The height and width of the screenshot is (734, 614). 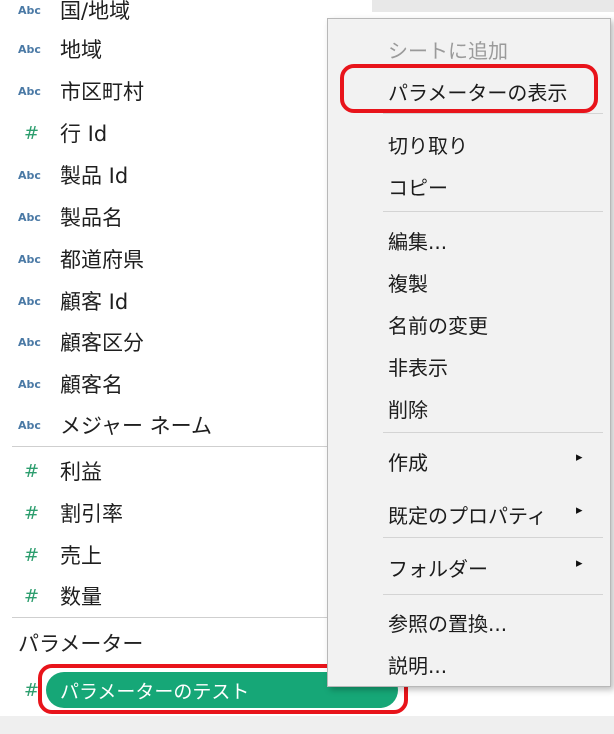 What do you see at coordinates (408, 282) in the screenshot?
I see `menu-item-duplicate: 複製` at bounding box center [408, 282].